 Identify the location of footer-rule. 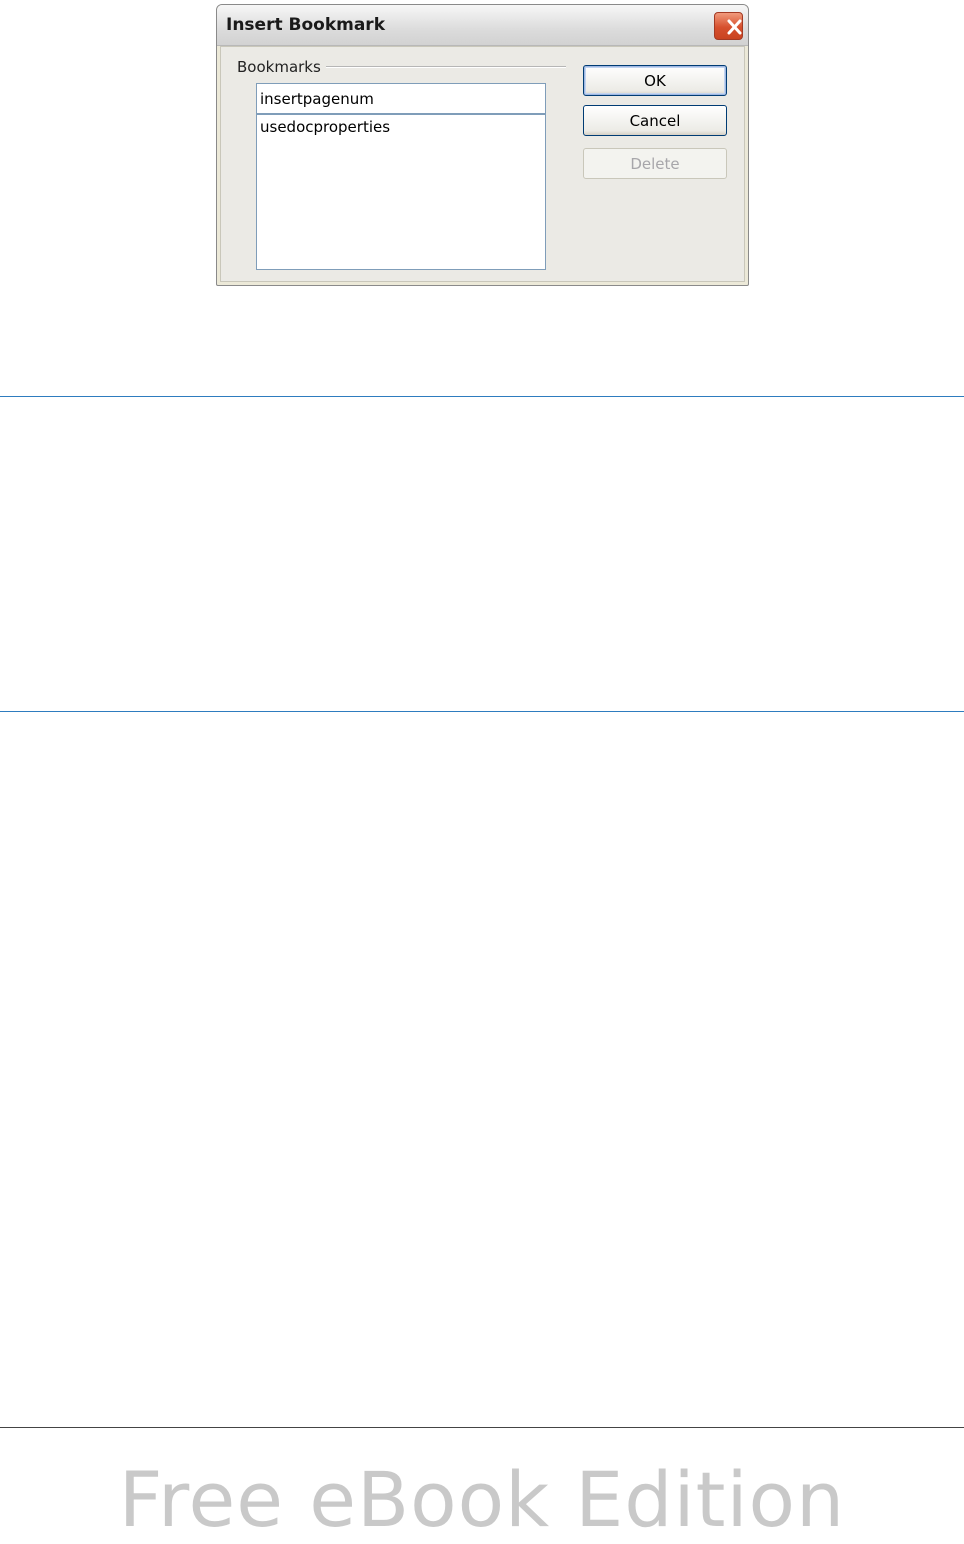
(482, 1427).